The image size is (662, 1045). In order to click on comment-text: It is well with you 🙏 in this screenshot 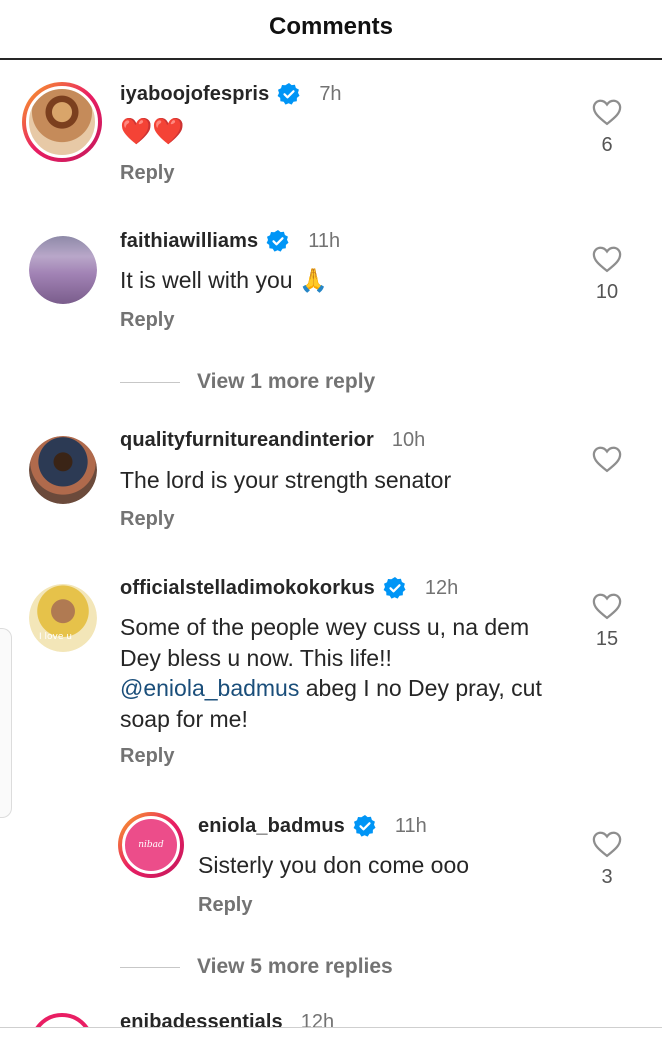, I will do `click(224, 280)`.